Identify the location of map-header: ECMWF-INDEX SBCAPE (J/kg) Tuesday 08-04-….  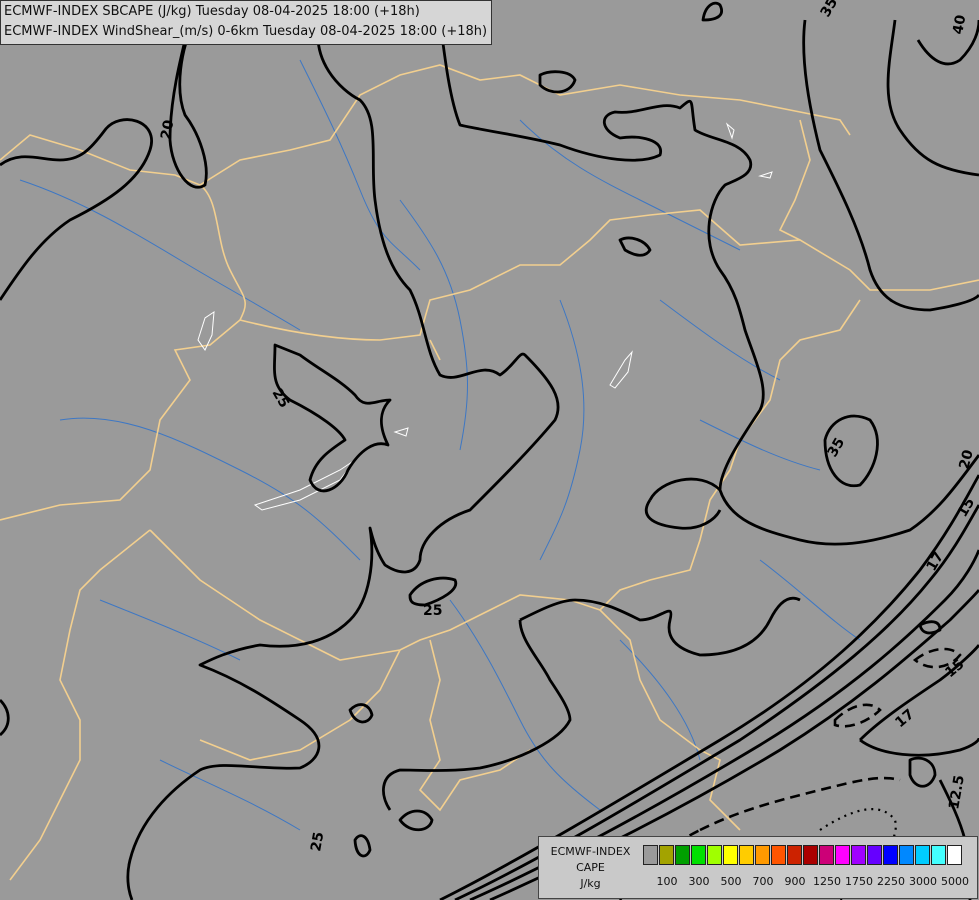
(246, 22).